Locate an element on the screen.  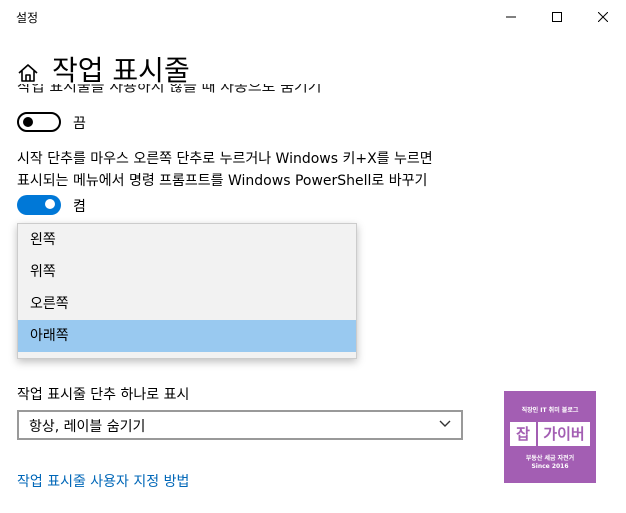
minimize-icon is located at coordinates (511, 16).